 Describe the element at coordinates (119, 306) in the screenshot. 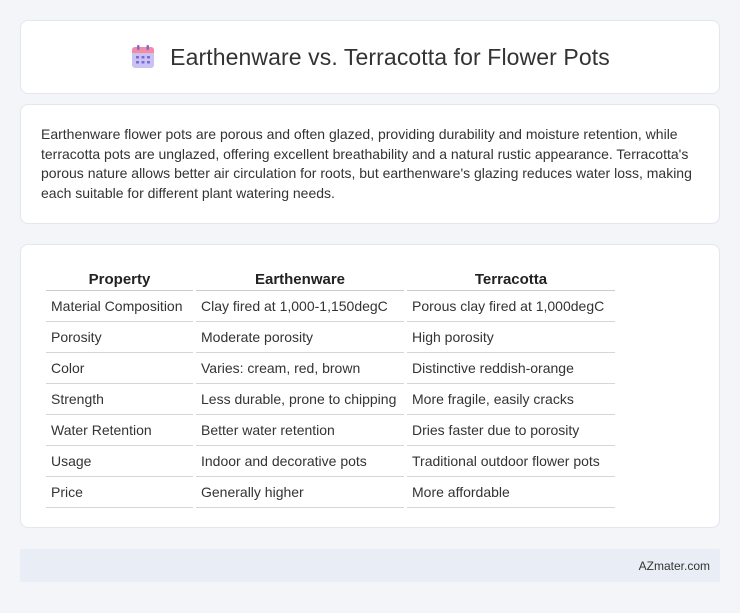

I see `cell-property: Material Composition` at that location.